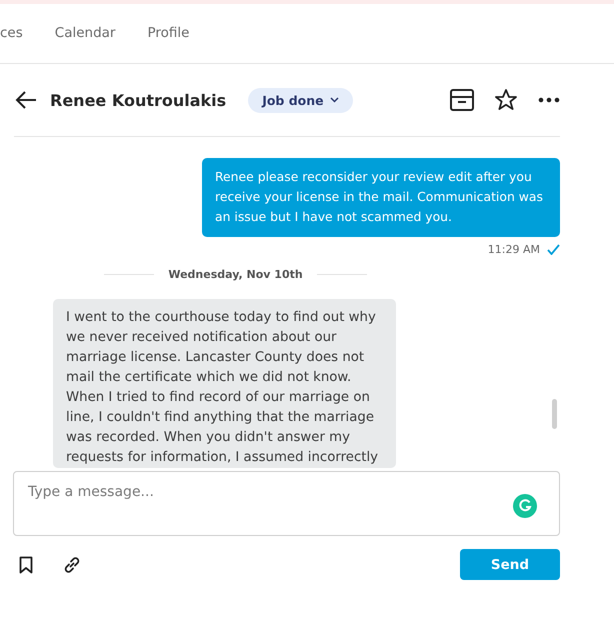 This screenshot has height=638, width=614. What do you see at coordinates (138, 100) in the screenshot?
I see `contact-name: Renee Koutroulakis` at bounding box center [138, 100].